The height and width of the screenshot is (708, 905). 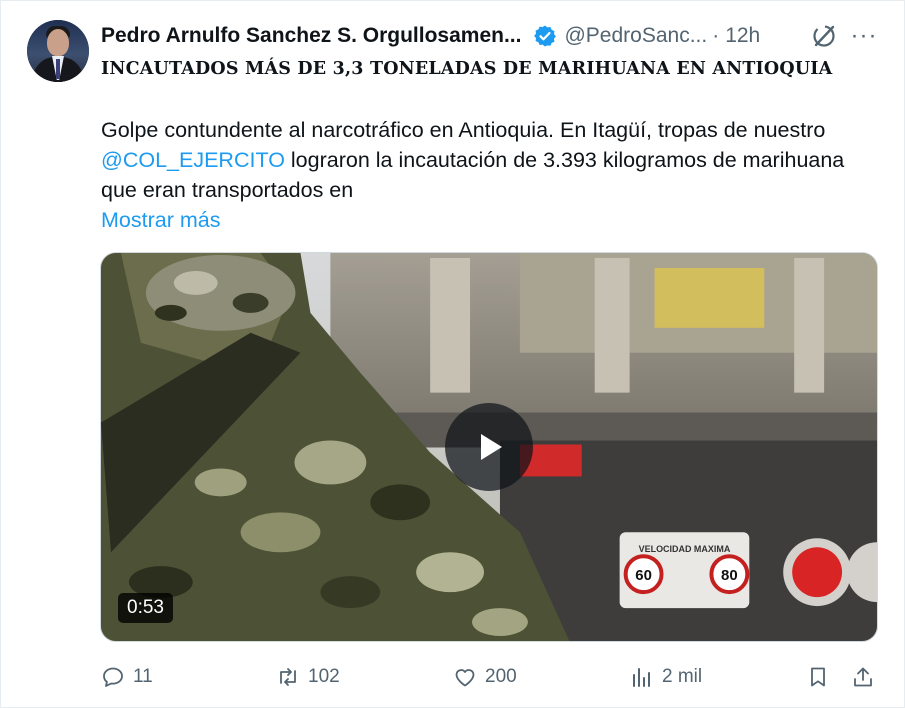 I want to click on action-bar: 11 102 200 2 mil, so click(x=453, y=677).